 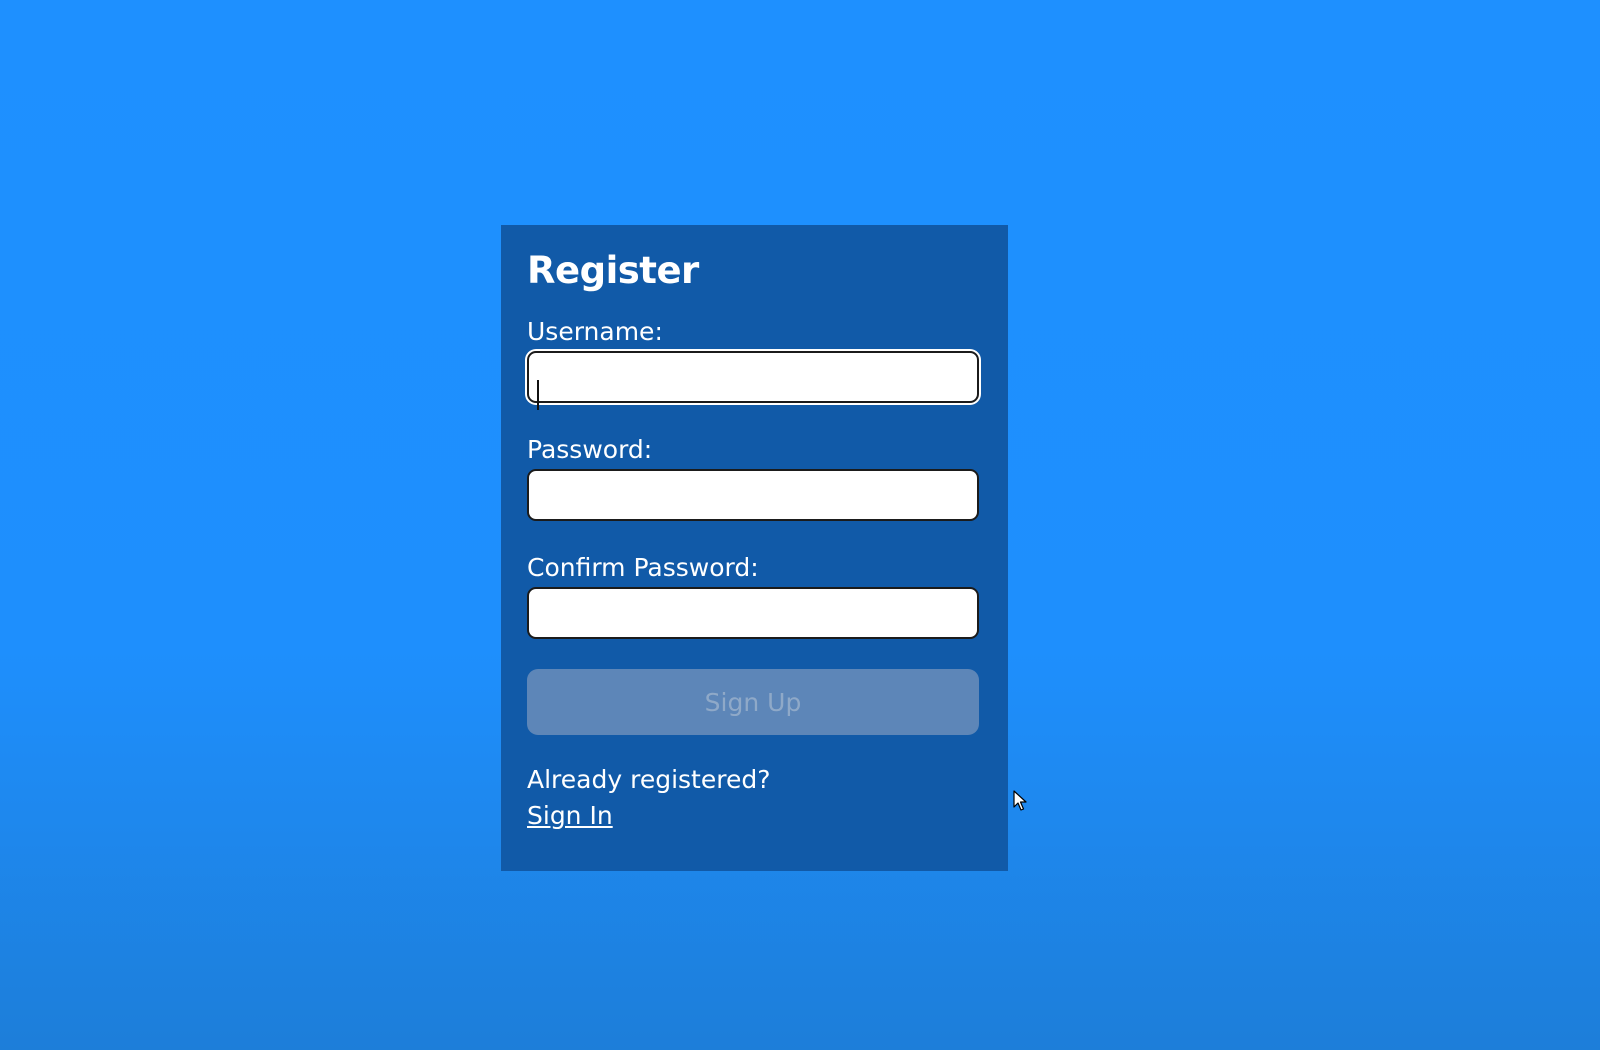 I want to click on mouse-pointer-icon, so click(x=1020, y=800).